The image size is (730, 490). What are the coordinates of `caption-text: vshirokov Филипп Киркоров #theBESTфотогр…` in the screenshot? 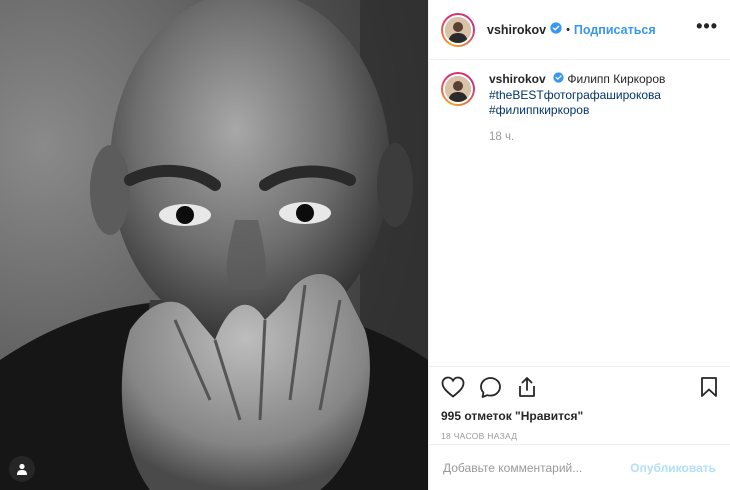 It's located at (577, 95).